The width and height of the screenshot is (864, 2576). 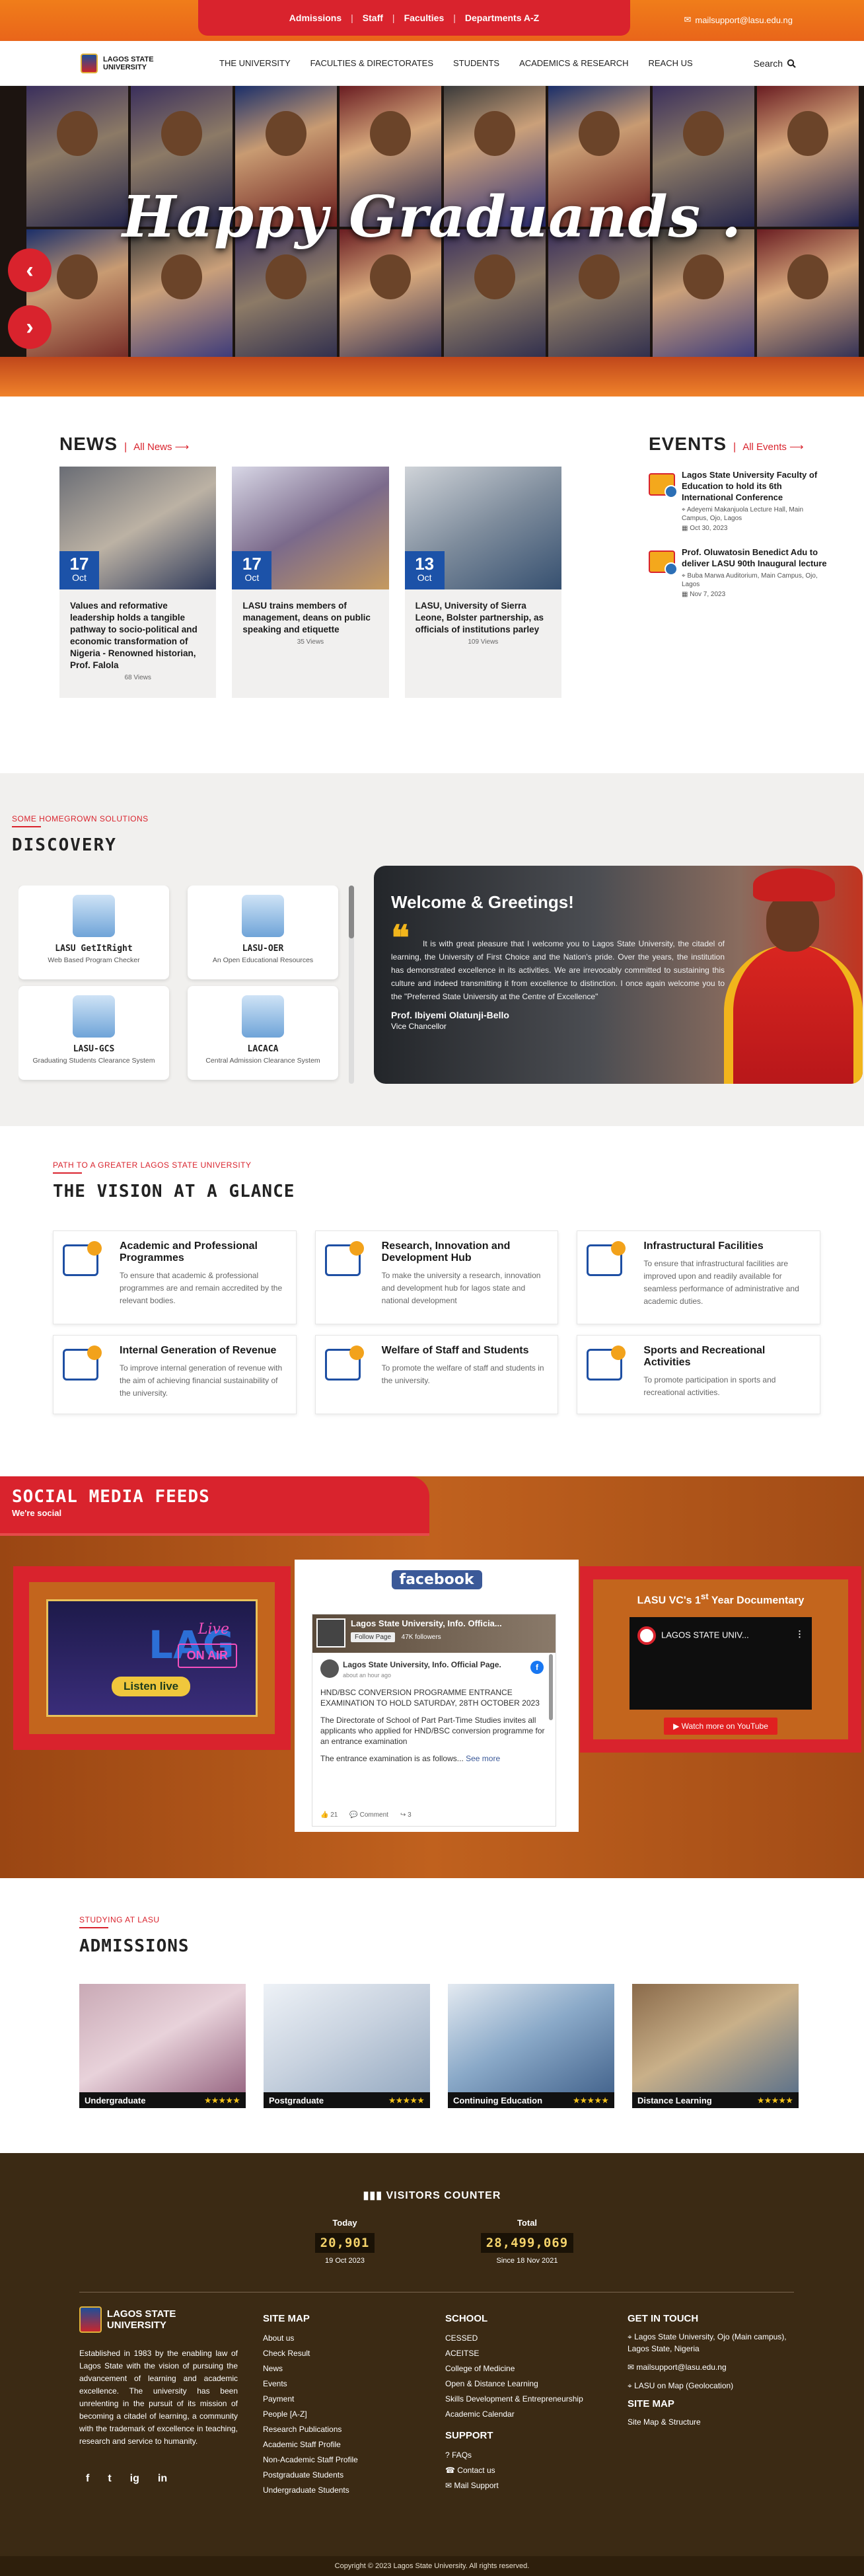 What do you see at coordinates (476, 63) in the screenshot?
I see `nav-item-students: STUDENTS` at bounding box center [476, 63].